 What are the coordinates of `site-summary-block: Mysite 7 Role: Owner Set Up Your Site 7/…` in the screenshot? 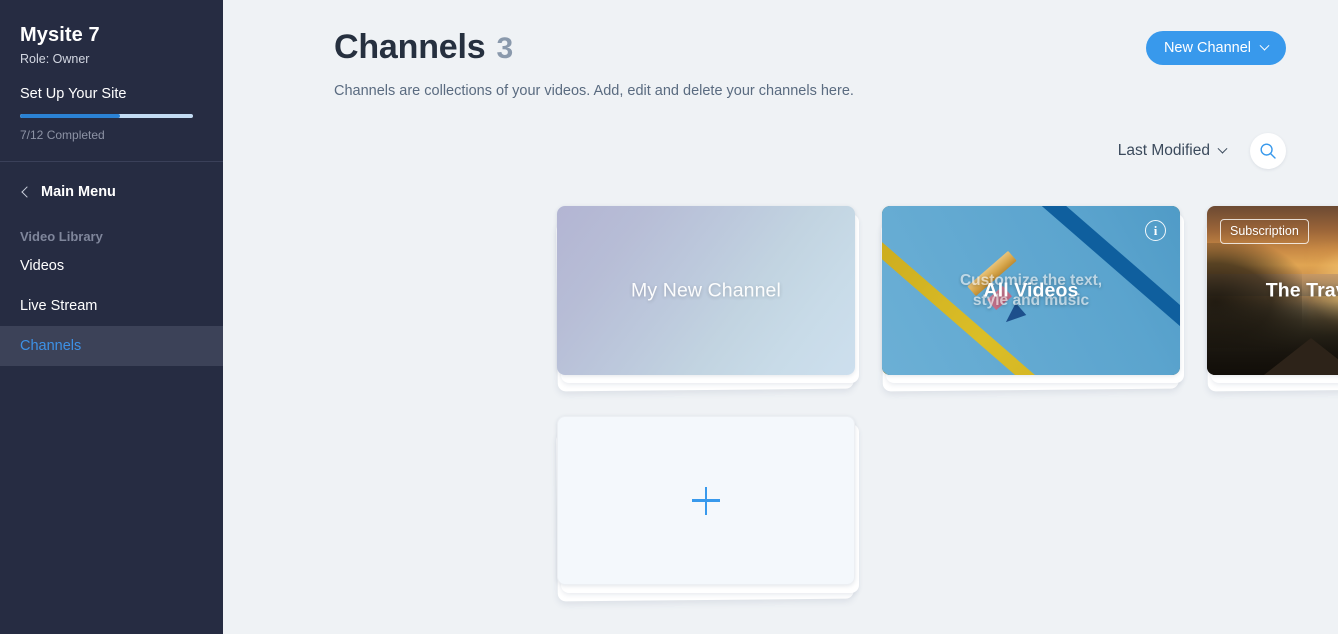 It's located at (111, 80).